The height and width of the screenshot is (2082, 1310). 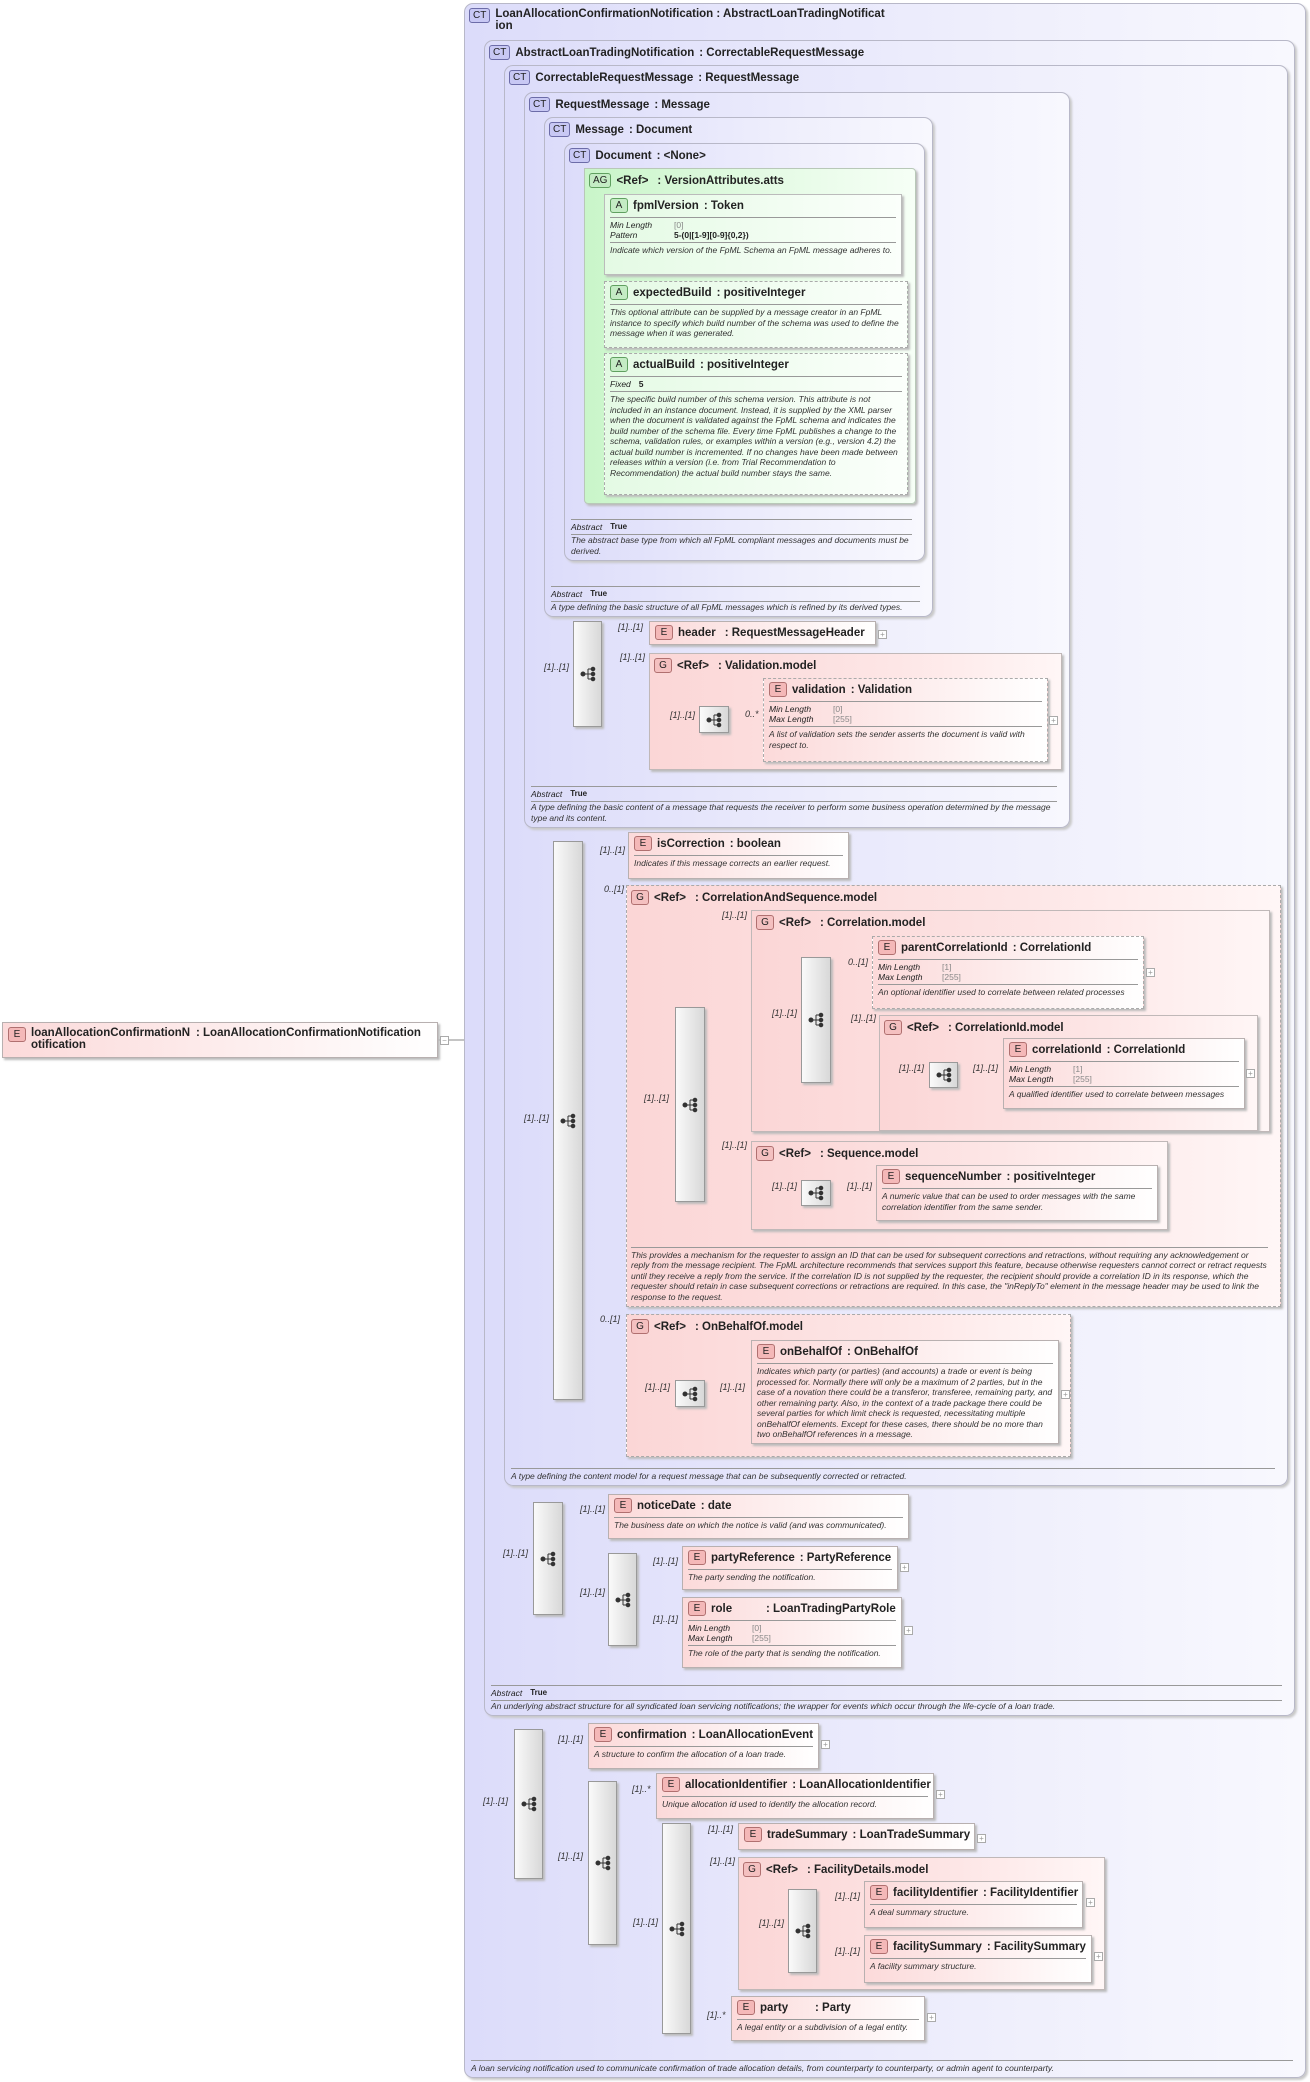 What do you see at coordinates (602, 104) in the screenshot?
I see `type-name: RequestMessage` at bounding box center [602, 104].